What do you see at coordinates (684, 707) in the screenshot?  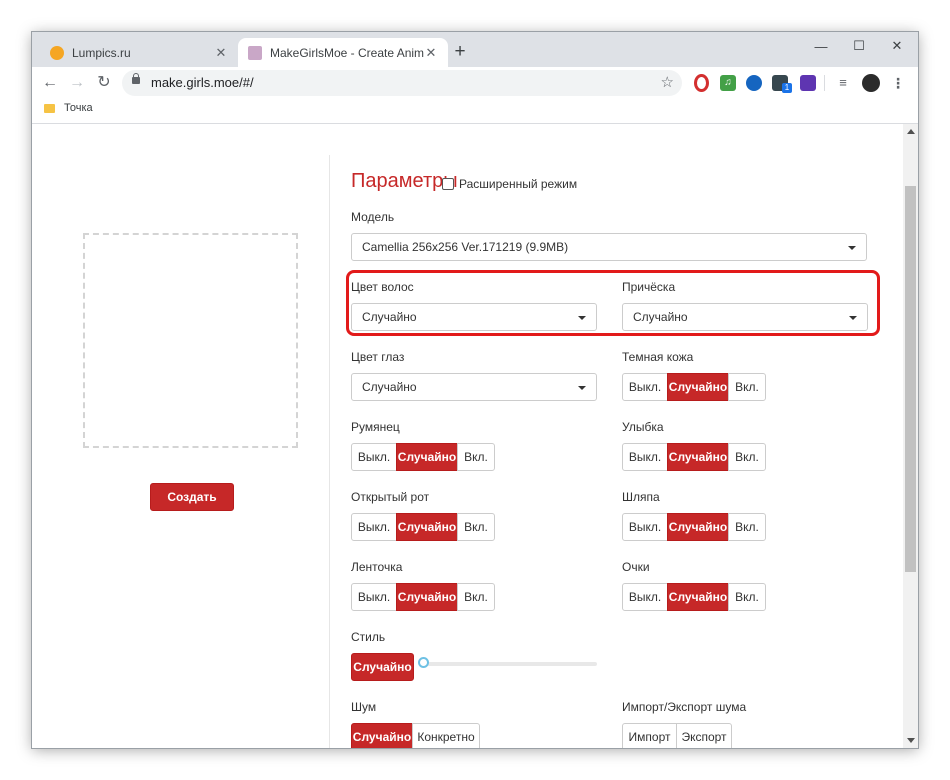 I see `import-export-label: Импорт/Экспорт шума` at bounding box center [684, 707].